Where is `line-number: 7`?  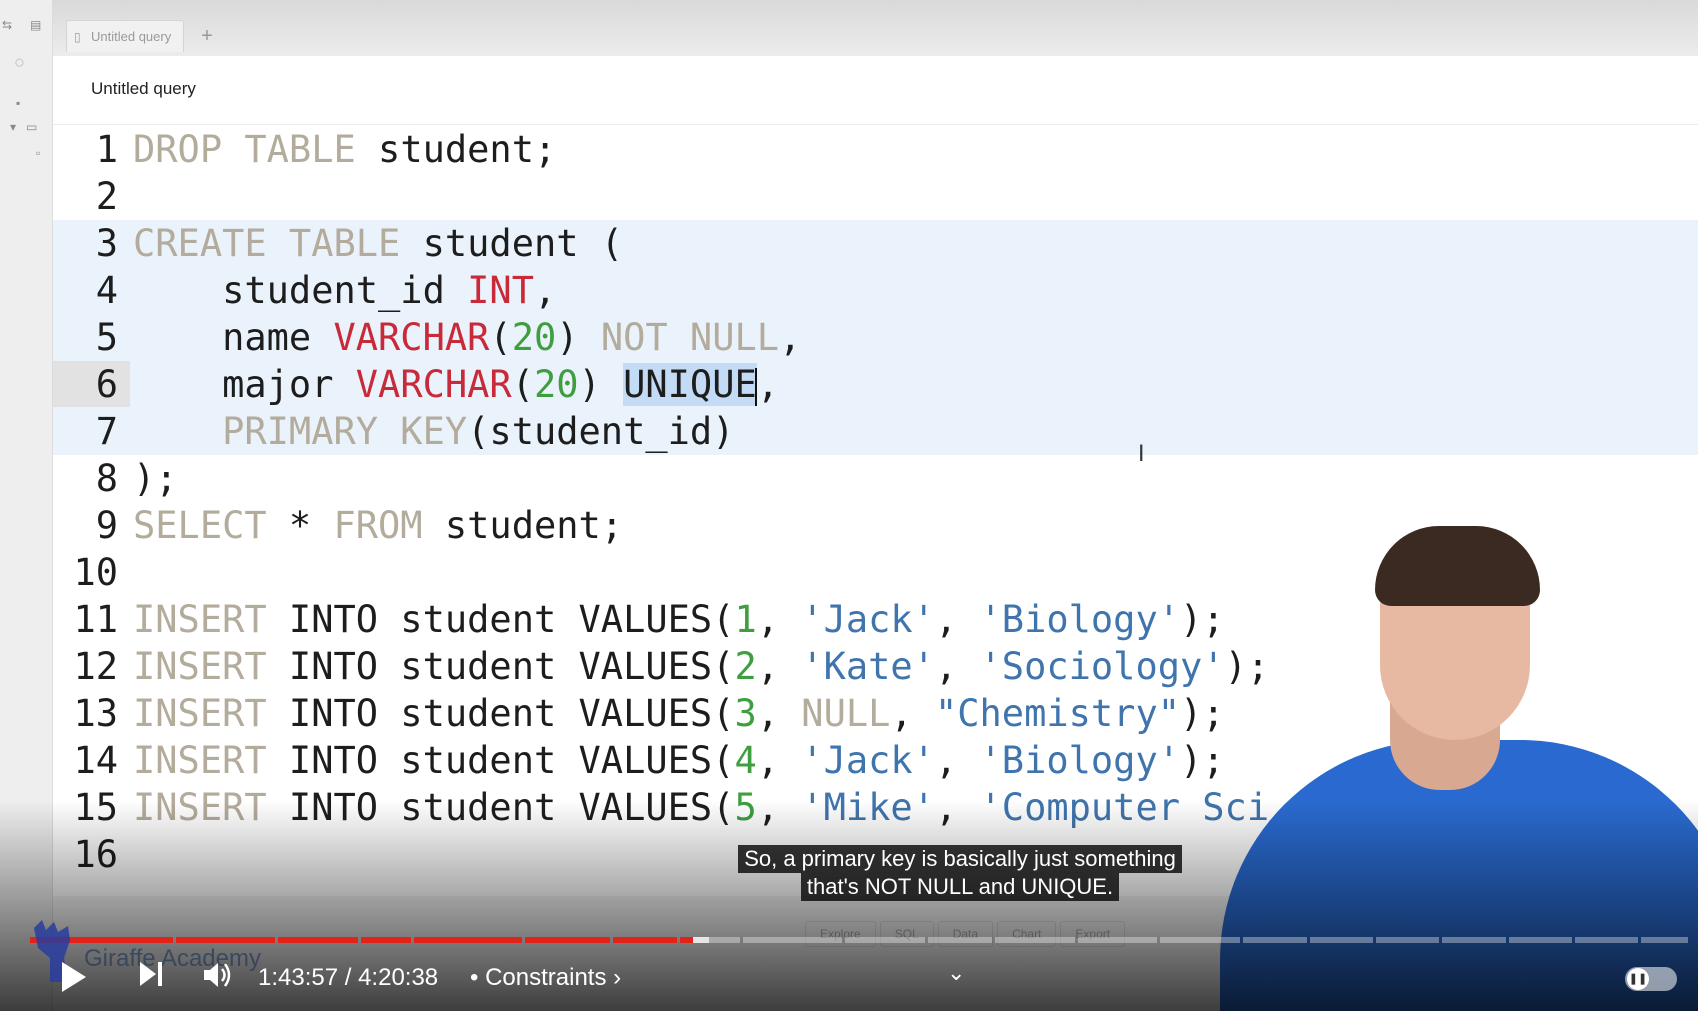 line-number: 7 is located at coordinates (106, 431).